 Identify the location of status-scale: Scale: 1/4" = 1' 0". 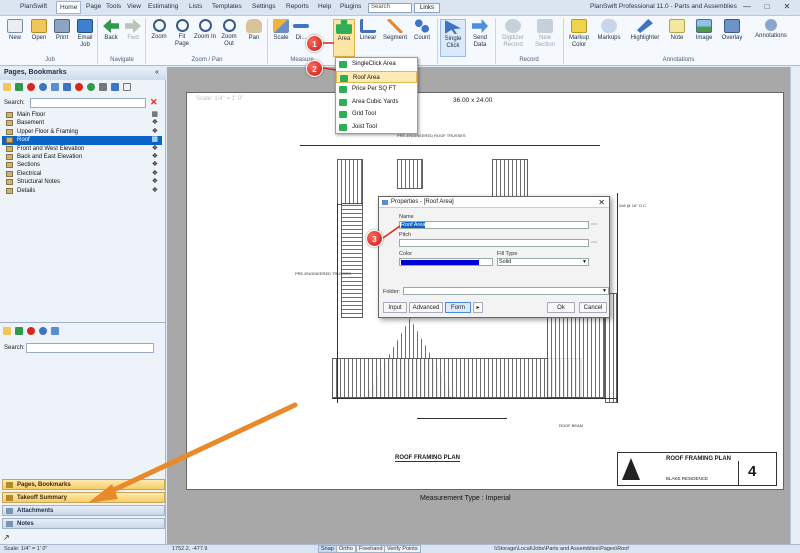
(26, 549).